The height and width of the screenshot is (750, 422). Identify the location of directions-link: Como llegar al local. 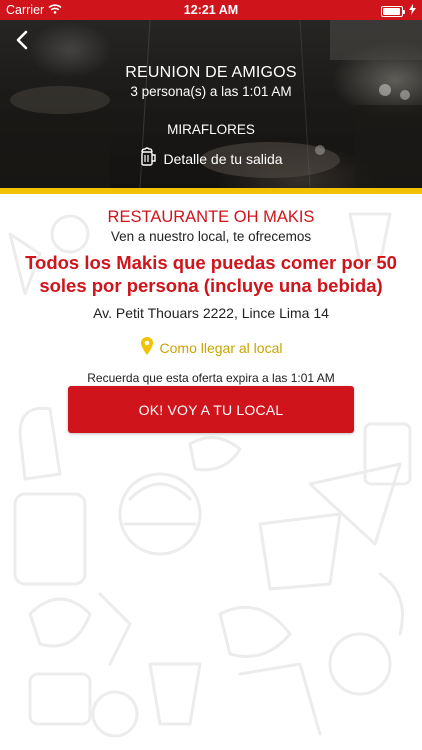
(211, 347).